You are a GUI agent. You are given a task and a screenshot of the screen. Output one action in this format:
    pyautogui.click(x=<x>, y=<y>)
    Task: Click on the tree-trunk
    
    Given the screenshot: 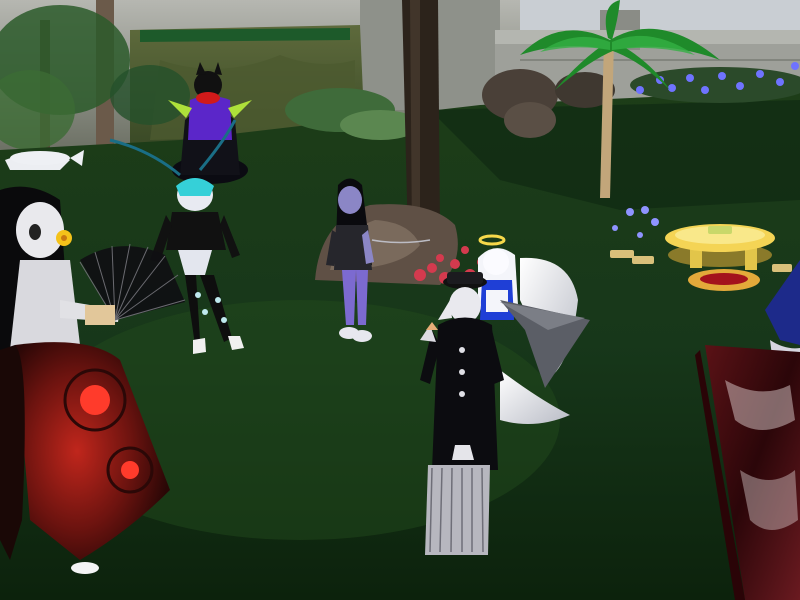 What is the action you would take?
    pyautogui.click(x=421, y=120)
    